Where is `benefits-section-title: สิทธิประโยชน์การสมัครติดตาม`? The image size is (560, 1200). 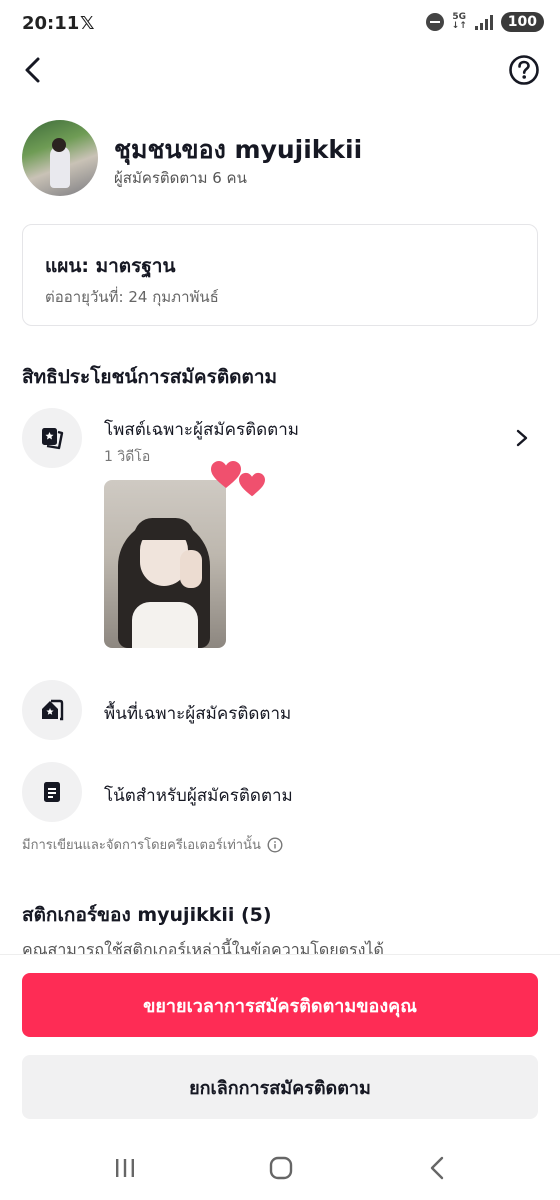 benefits-section-title: สิทธิประโยชน์การสมัครติดตาม is located at coordinates (150, 377).